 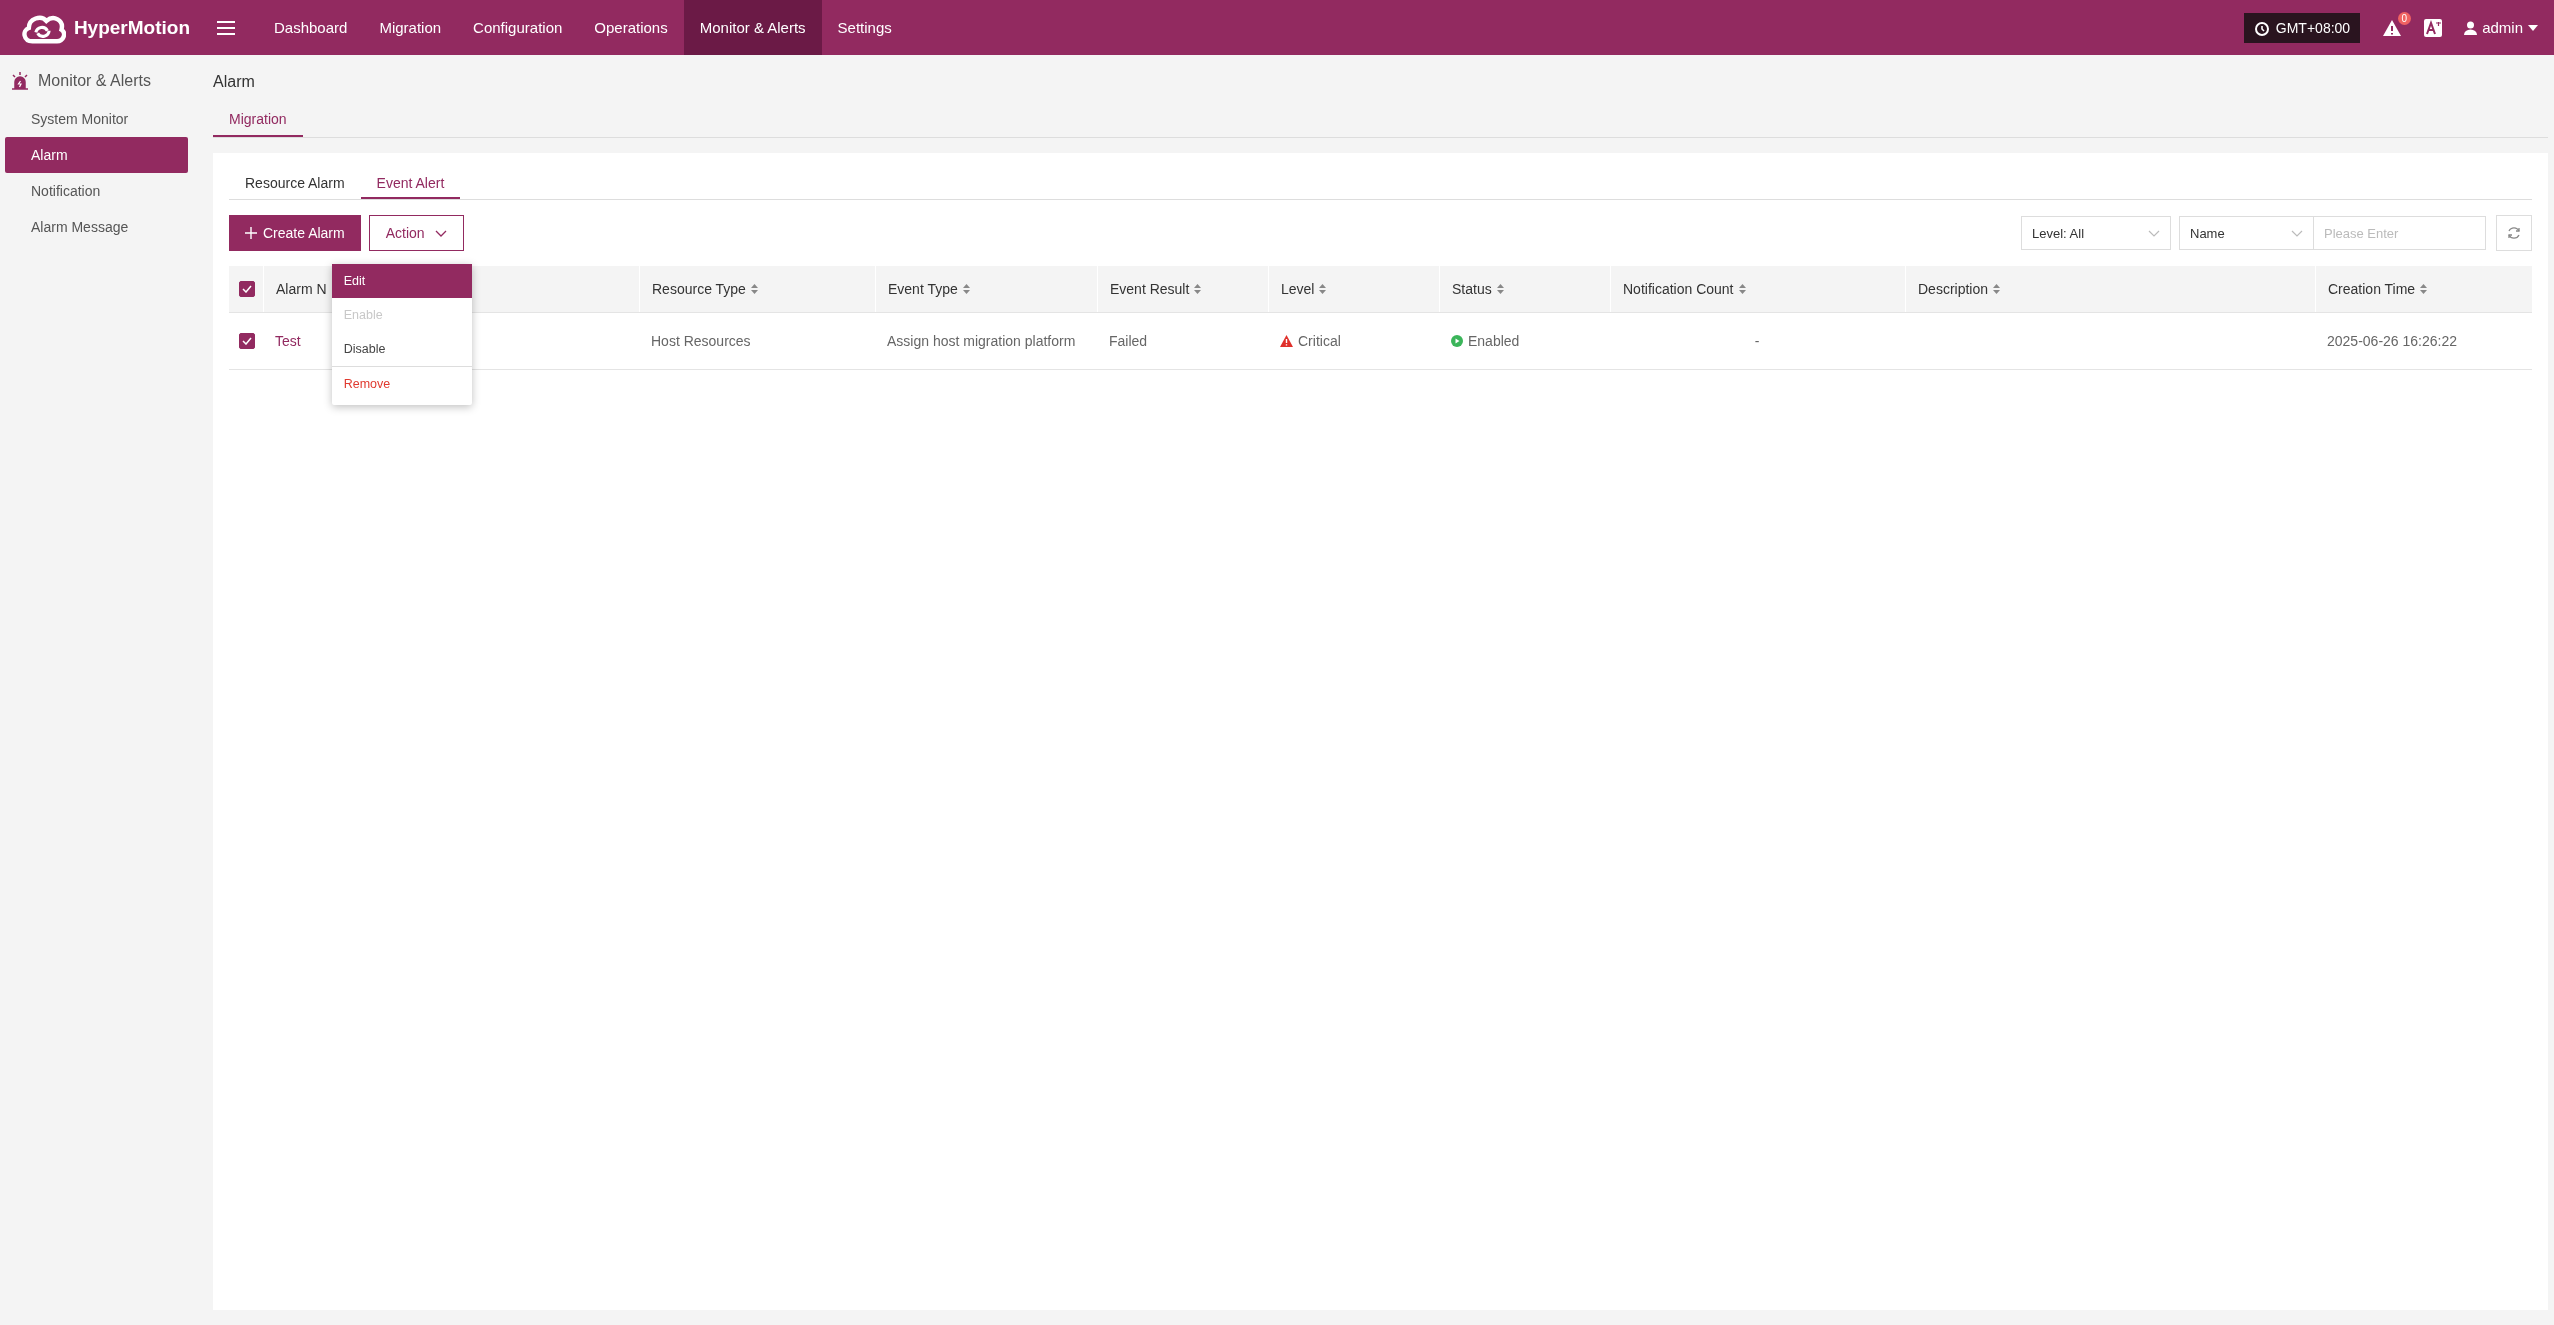 I want to click on table-cell: Host Resources, so click(x=701, y=341).